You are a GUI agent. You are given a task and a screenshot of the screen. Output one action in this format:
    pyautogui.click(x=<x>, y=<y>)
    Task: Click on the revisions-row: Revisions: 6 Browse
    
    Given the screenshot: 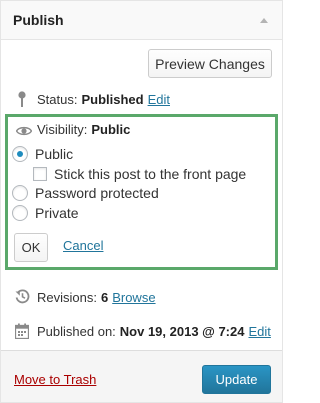 What is the action you would take?
    pyautogui.click(x=96, y=297)
    